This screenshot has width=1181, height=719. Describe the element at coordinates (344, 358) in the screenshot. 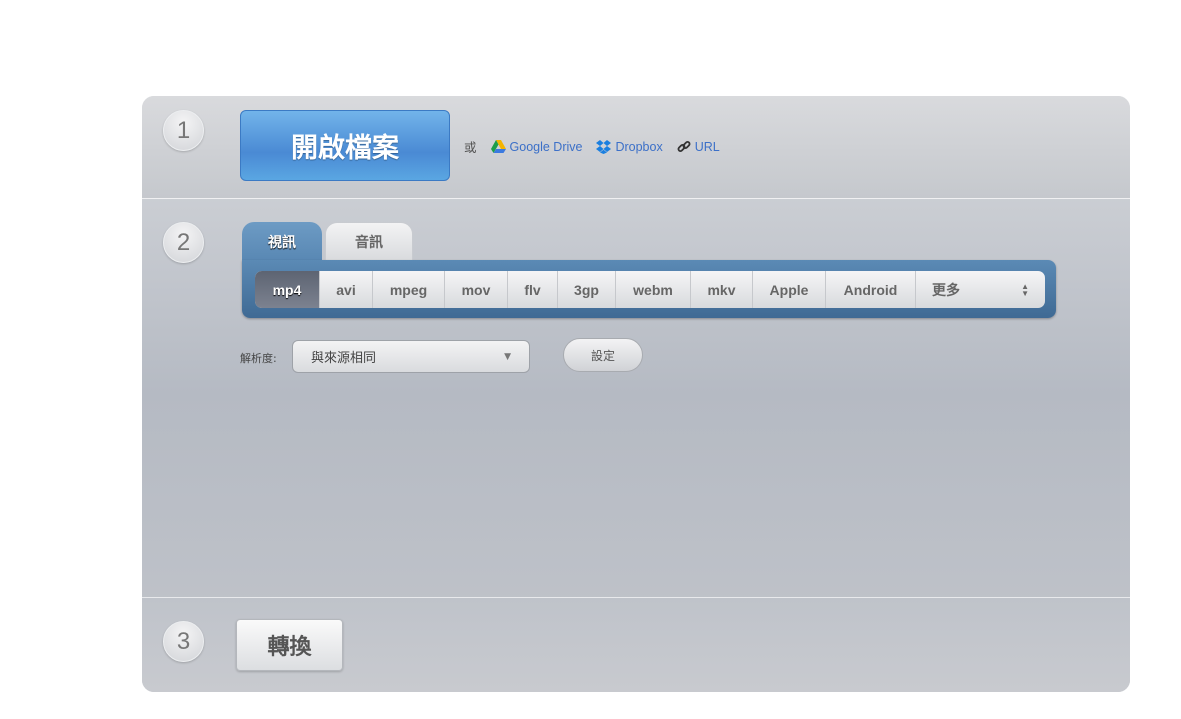

I see `resolution-value: 與來源相同` at that location.